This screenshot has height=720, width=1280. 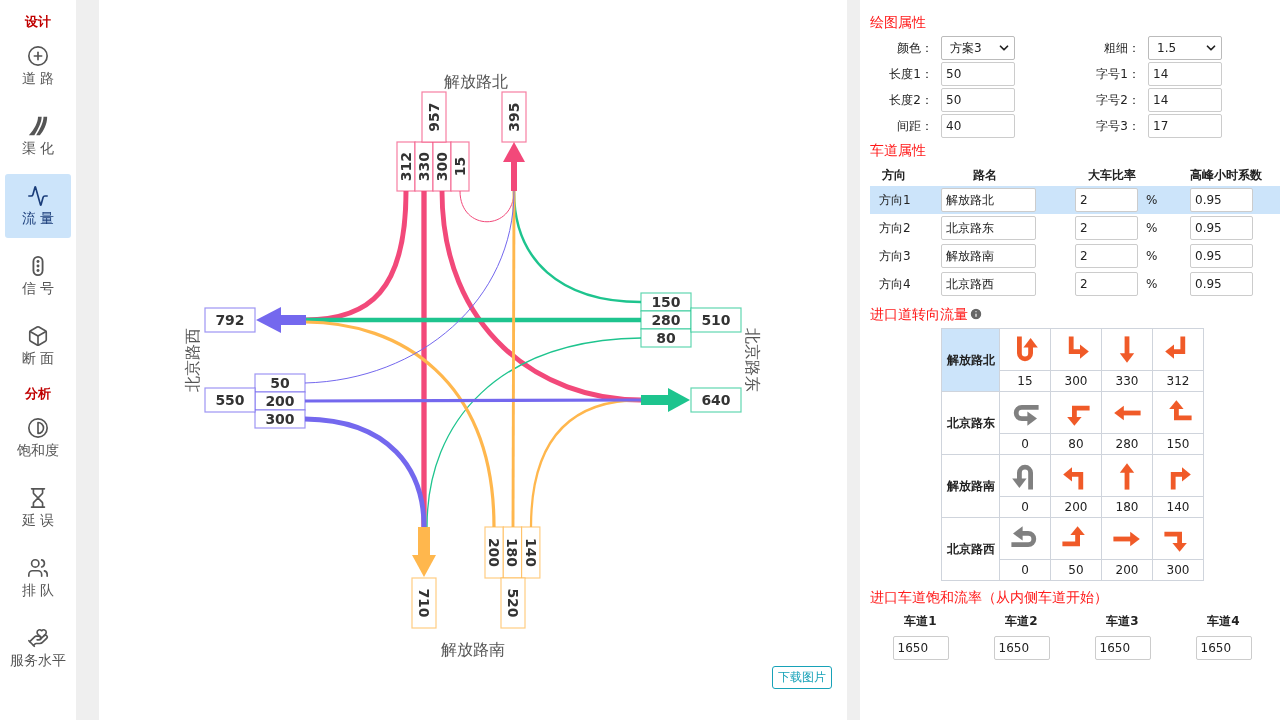 I want to click on section-heading: 进口车道饱和流率（从内侧车道开始）, so click(x=989, y=597).